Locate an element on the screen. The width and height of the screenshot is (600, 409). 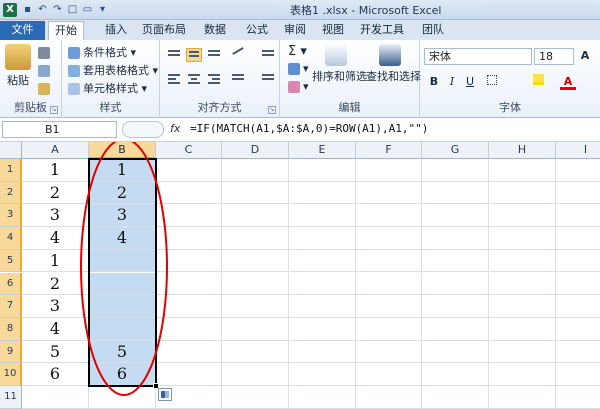
find-select-button: 查找和选择 is located at coordinates (393, 64).